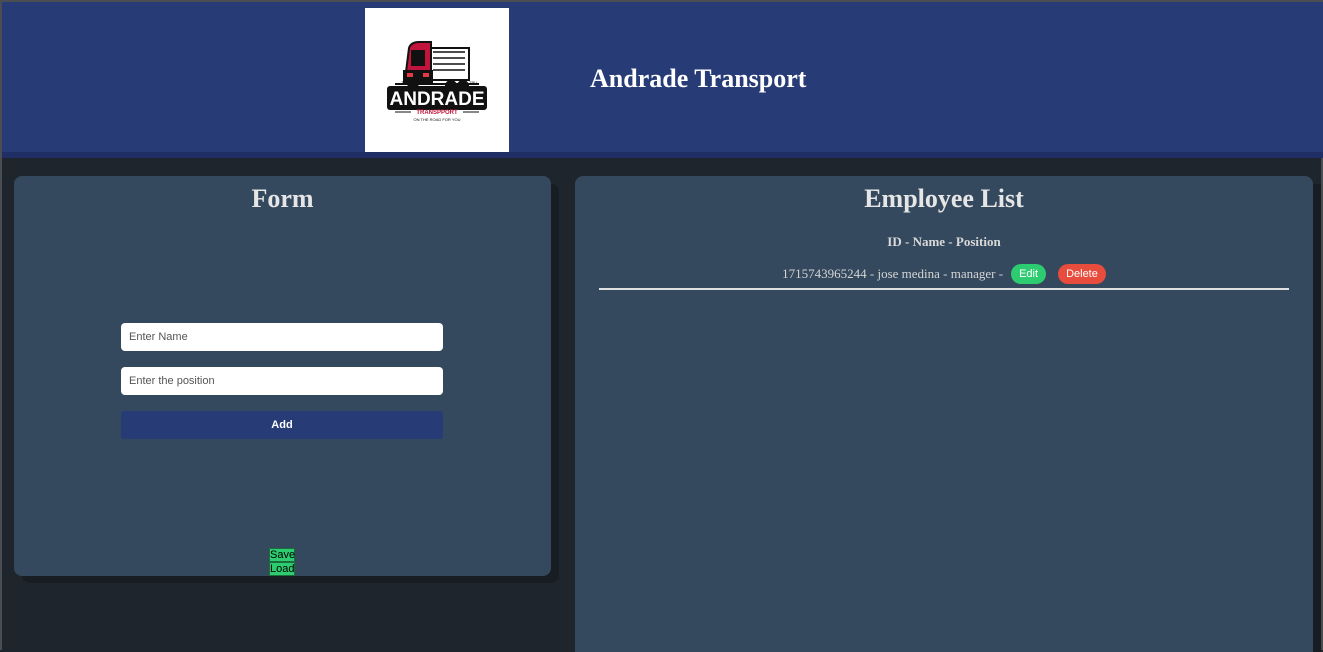 Image resolution: width=1323 pixels, height=652 pixels. What do you see at coordinates (944, 241) in the screenshot?
I see `employee-list-header: ID - Name - Position` at bounding box center [944, 241].